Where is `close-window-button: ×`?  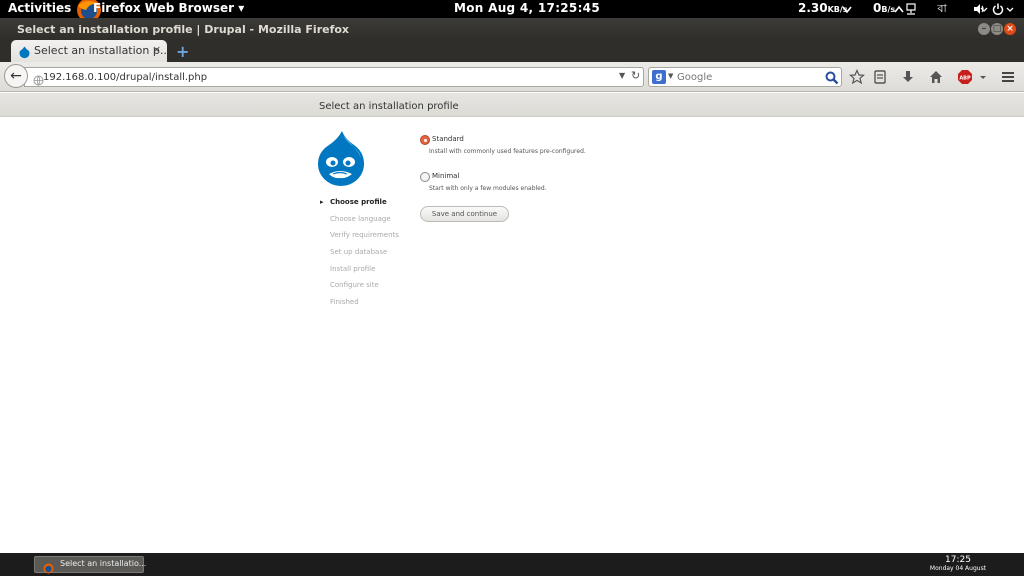 close-window-button: × is located at coordinates (1010, 29).